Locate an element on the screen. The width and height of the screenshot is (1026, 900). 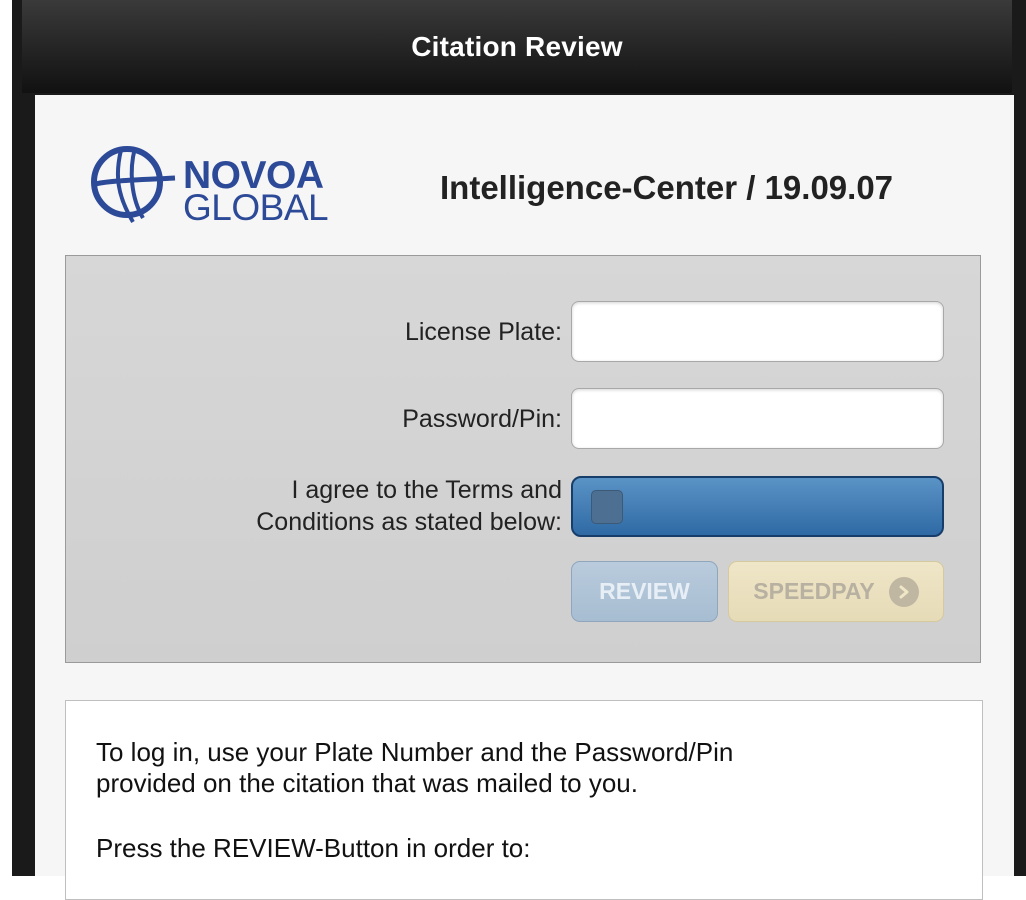
review-instructions-text: Press the REVIEW-Button in order to: is located at coordinates (313, 848).